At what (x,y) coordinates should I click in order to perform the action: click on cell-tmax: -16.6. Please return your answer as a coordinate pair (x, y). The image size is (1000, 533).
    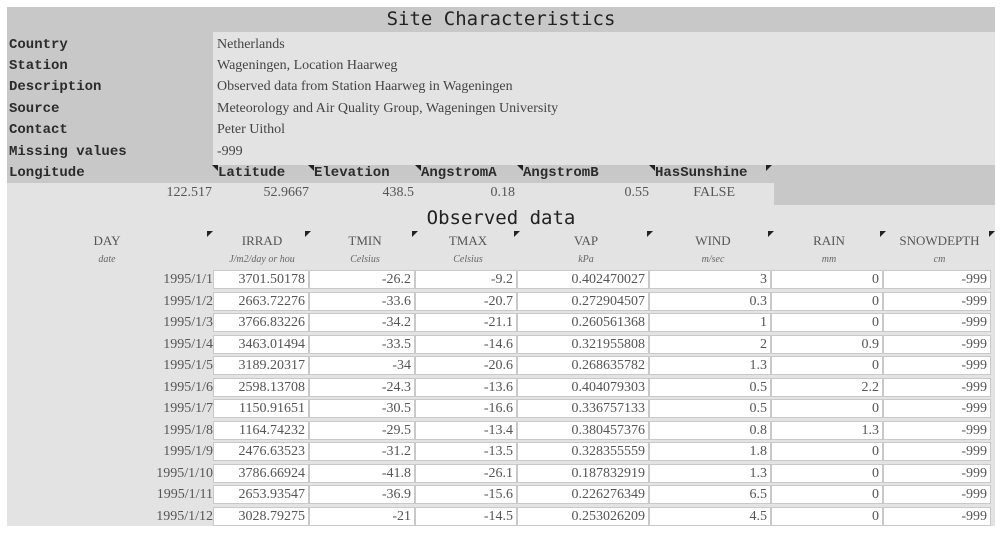
    Looking at the image, I should click on (466, 408).